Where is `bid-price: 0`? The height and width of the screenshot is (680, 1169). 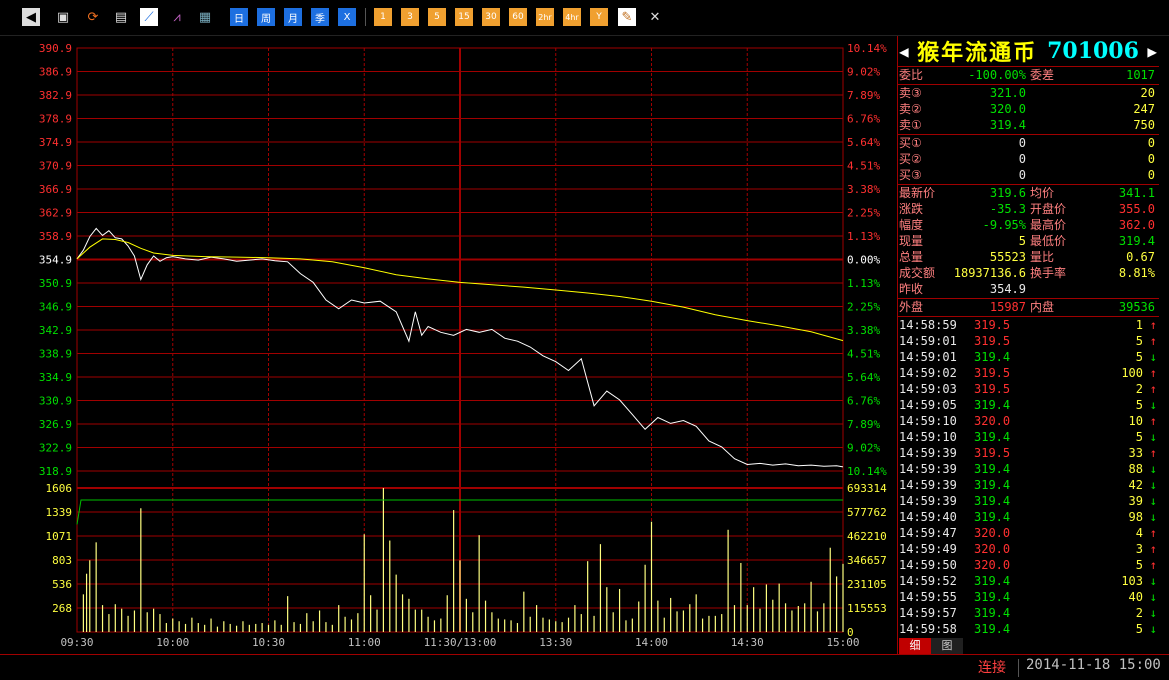
bid-price: 0 is located at coordinates (1022, 143).